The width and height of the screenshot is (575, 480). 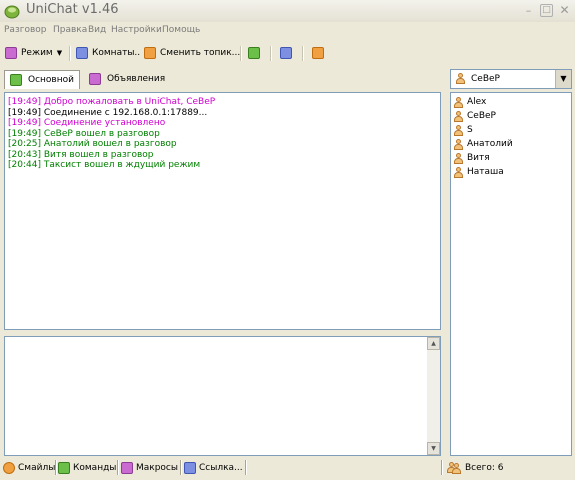 I want to click on maximize-icon: □, so click(x=546, y=10).